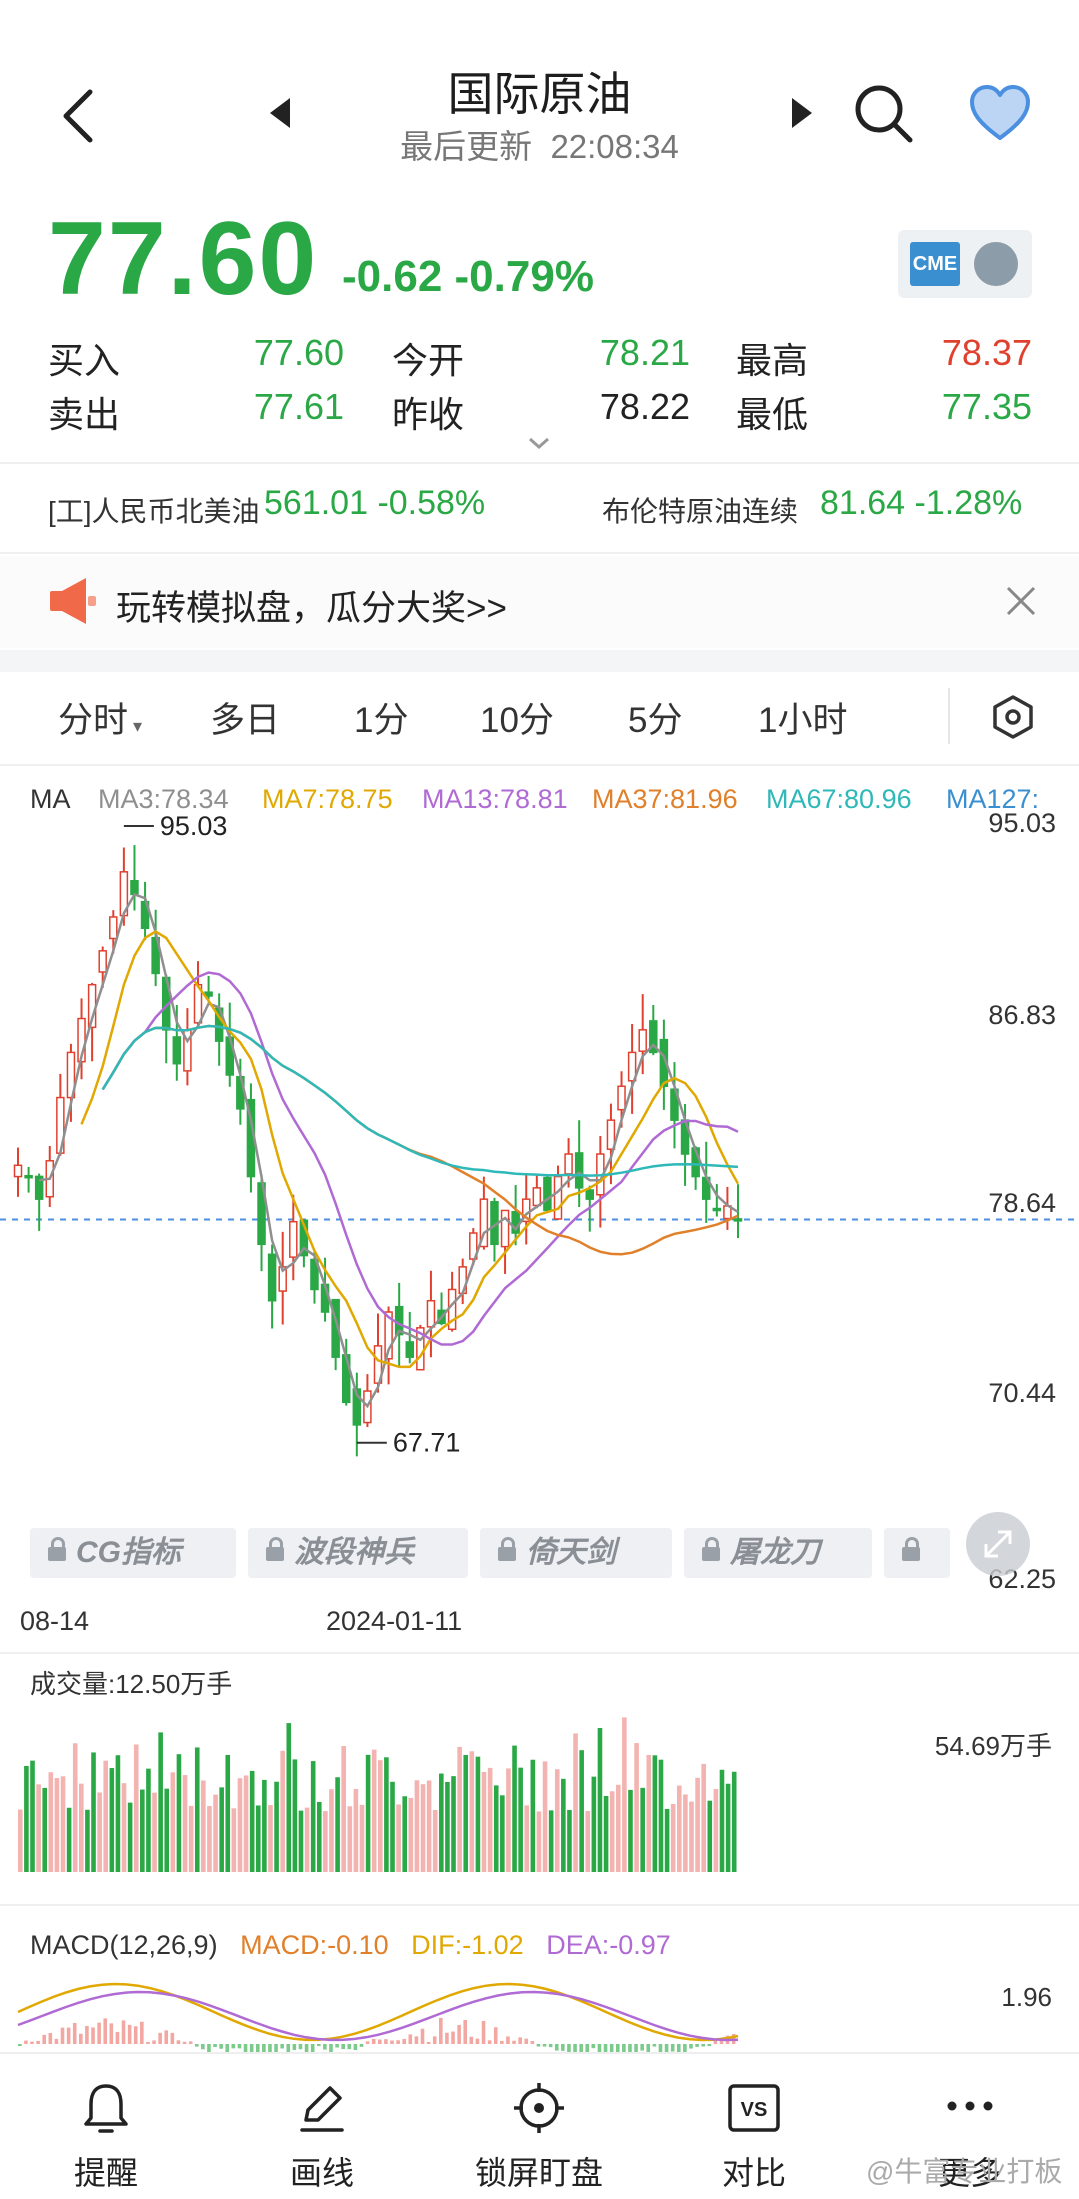 This screenshot has width=1079, height=2199. Describe the element at coordinates (965, 264) in the screenshot. I see `exchange-badge: CME` at that location.